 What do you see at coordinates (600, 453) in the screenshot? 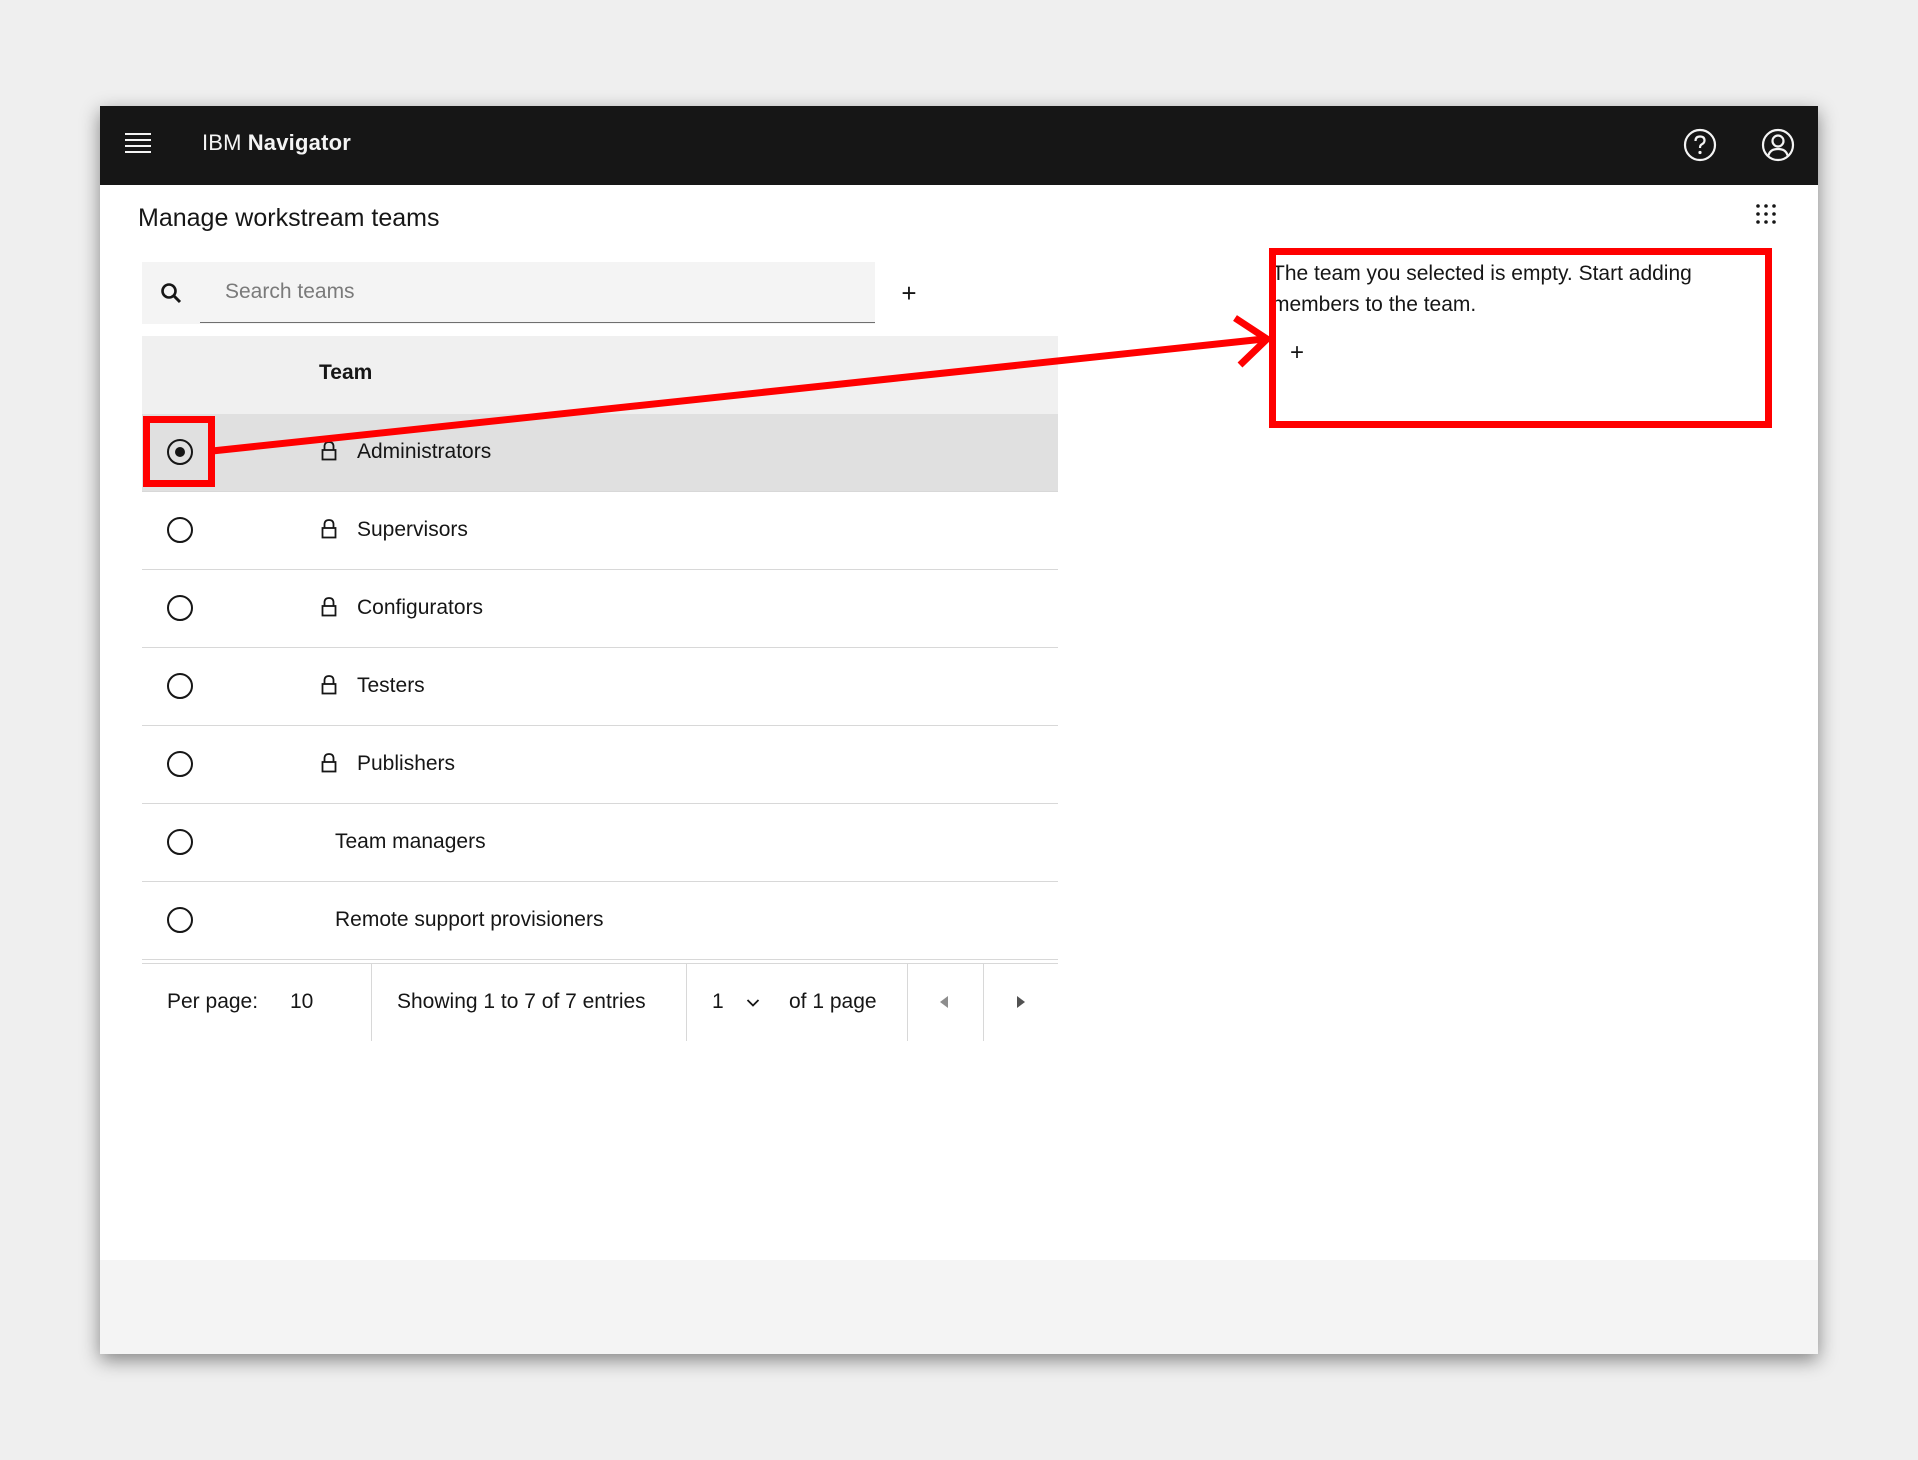
I see `table-row: Administrators` at bounding box center [600, 453].